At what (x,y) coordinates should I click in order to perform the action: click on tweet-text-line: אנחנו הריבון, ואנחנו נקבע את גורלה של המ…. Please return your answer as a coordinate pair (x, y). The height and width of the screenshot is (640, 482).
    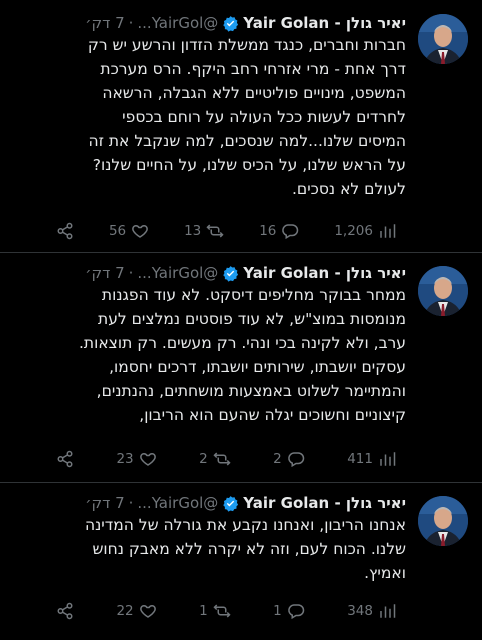
    Looking at the image, I should click on (245, 525).